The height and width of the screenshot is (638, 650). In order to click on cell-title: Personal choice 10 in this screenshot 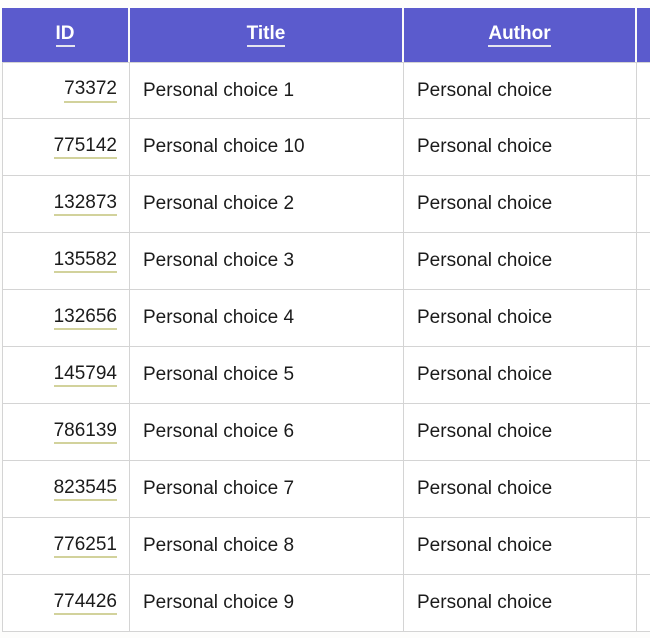, I will do `click(267, 147)`.